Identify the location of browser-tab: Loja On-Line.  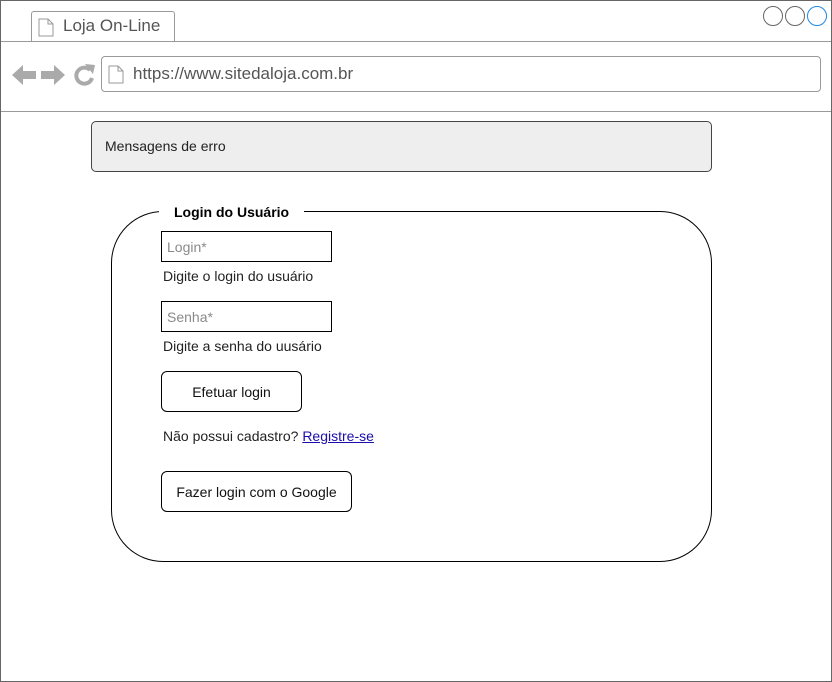
(103, 26).